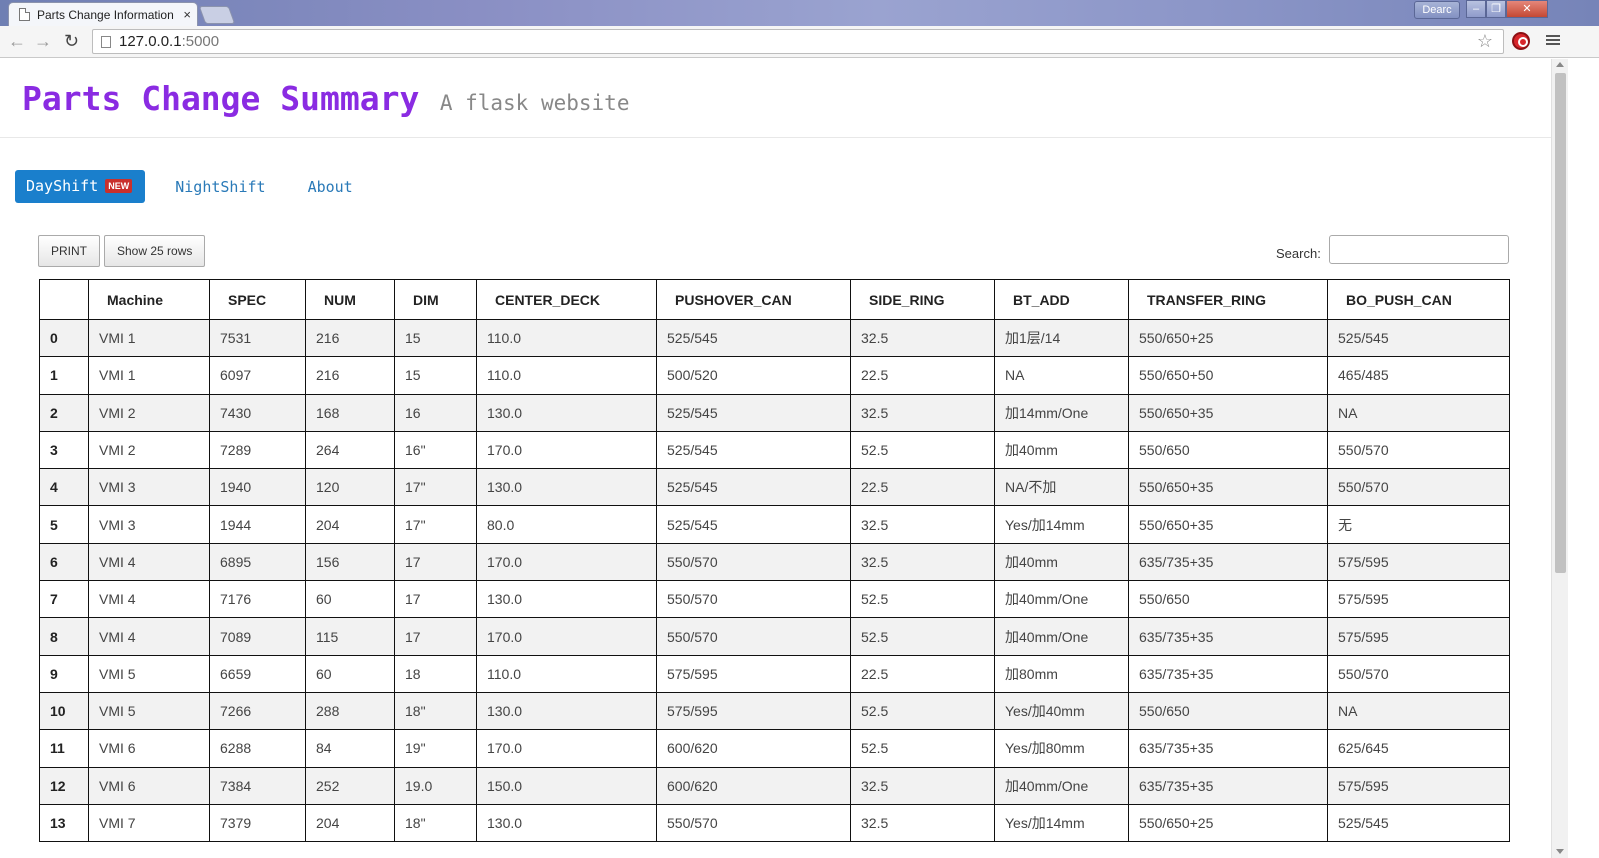  Describe the element at coordinates (220, 187) in the screenshot. I see `nav-nightshift: NightShift` at that location.